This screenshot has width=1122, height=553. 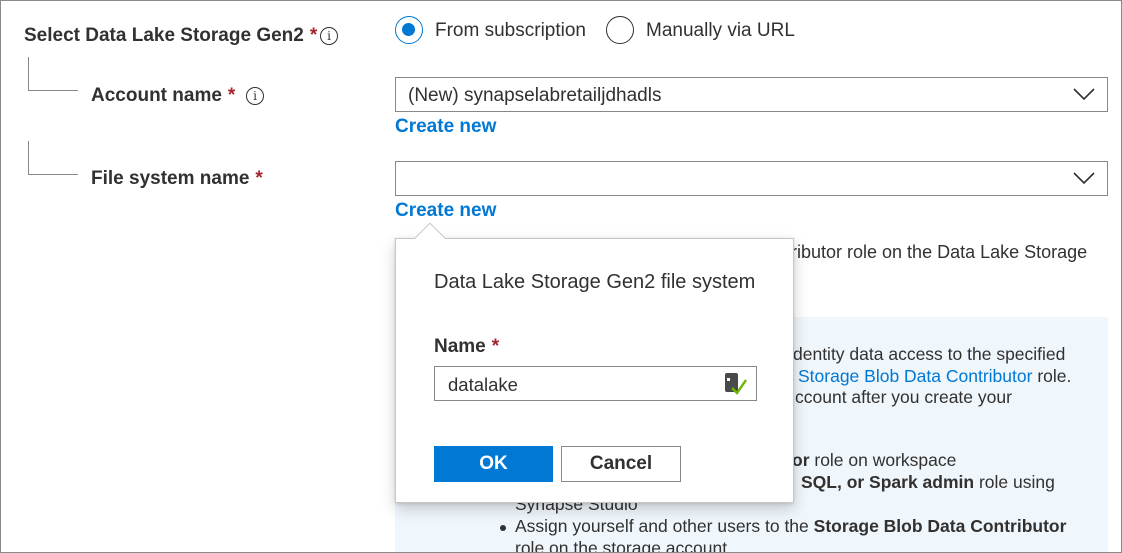 I want to click on file-system-name-input: datalake, so click(x=595, y=383).